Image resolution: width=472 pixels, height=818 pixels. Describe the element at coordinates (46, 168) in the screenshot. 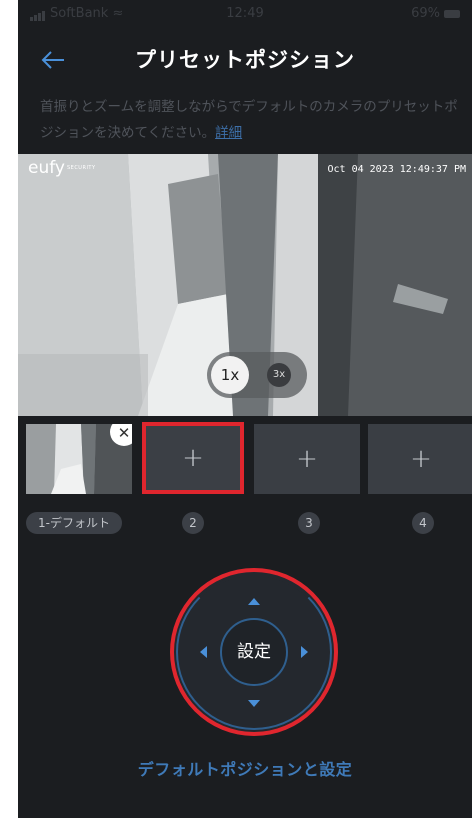

I see `brand-name: eufy` at that location.